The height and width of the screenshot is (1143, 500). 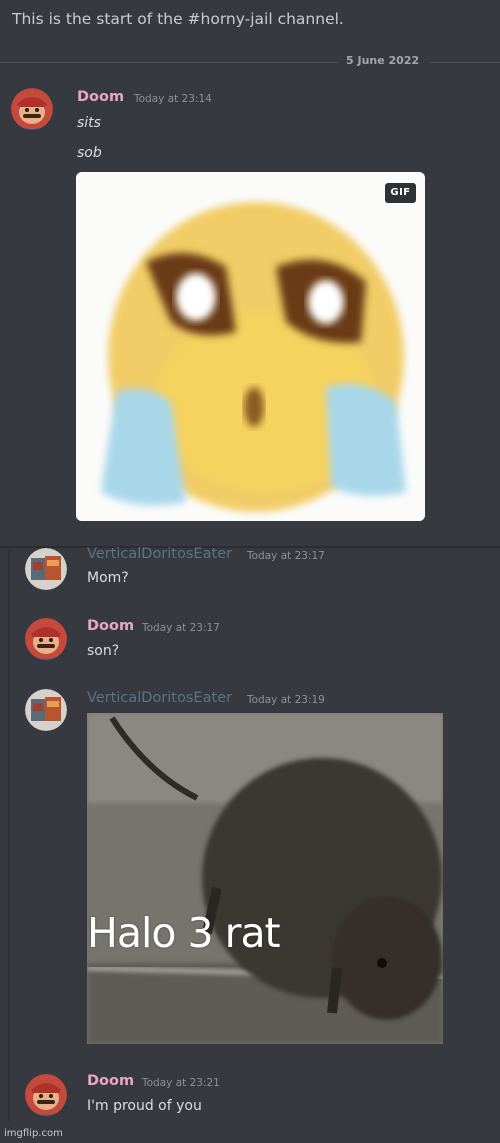 What do you see at coordinates (383, 60) in the screenshot?
I see `date-divider-label: 5 June 2022` at bounding box center [383, 60].